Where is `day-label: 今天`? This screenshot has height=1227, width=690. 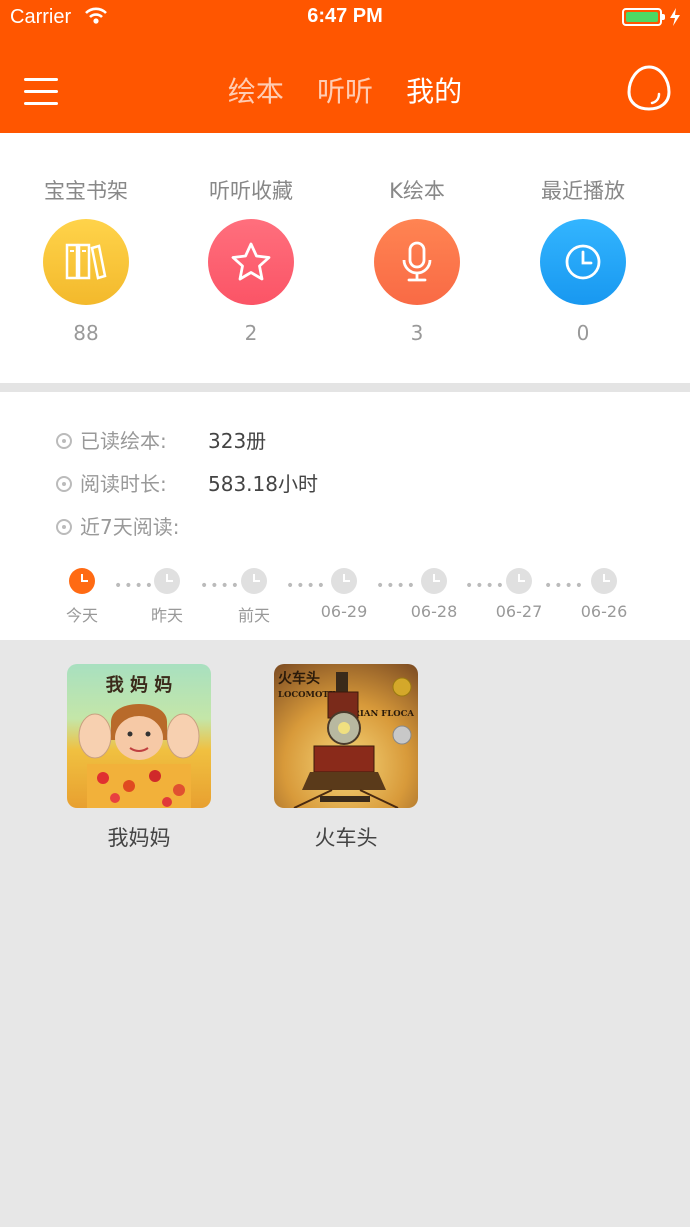 day-label: 今天 is located at coordinates (81, 615).